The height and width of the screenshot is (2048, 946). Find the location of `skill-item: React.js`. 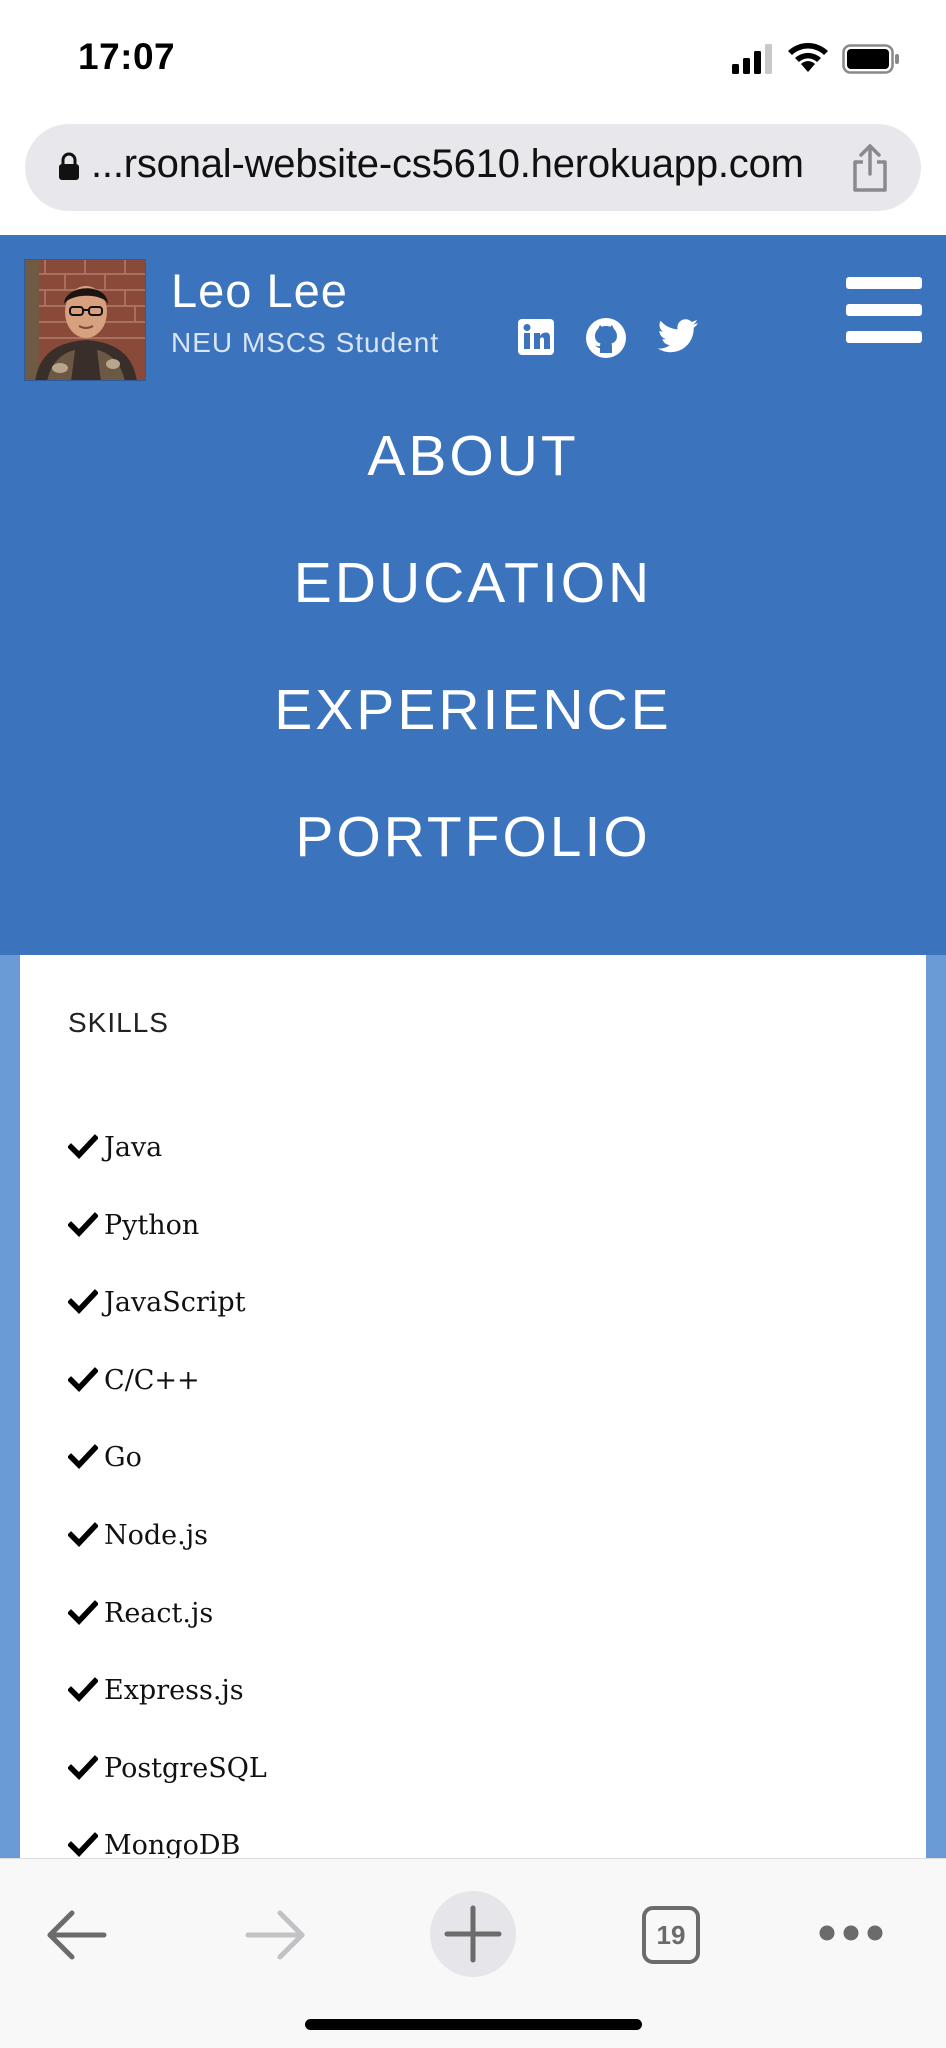

skill-item: React.js is located at coordinates (140, 1613).